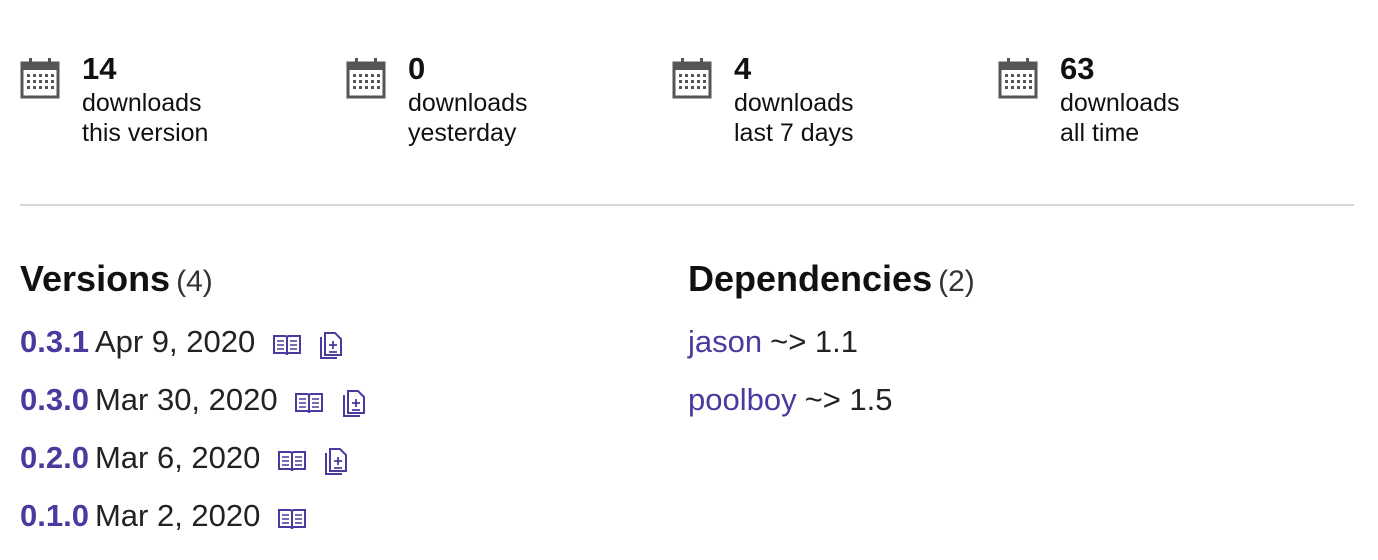 Image resolution: width=1378 pixels, height=560 pixels. What do you see at coordinates (956, 281) in the screenshot?
I see `dependencies-count: (2)` at bounding box center [956, 281].